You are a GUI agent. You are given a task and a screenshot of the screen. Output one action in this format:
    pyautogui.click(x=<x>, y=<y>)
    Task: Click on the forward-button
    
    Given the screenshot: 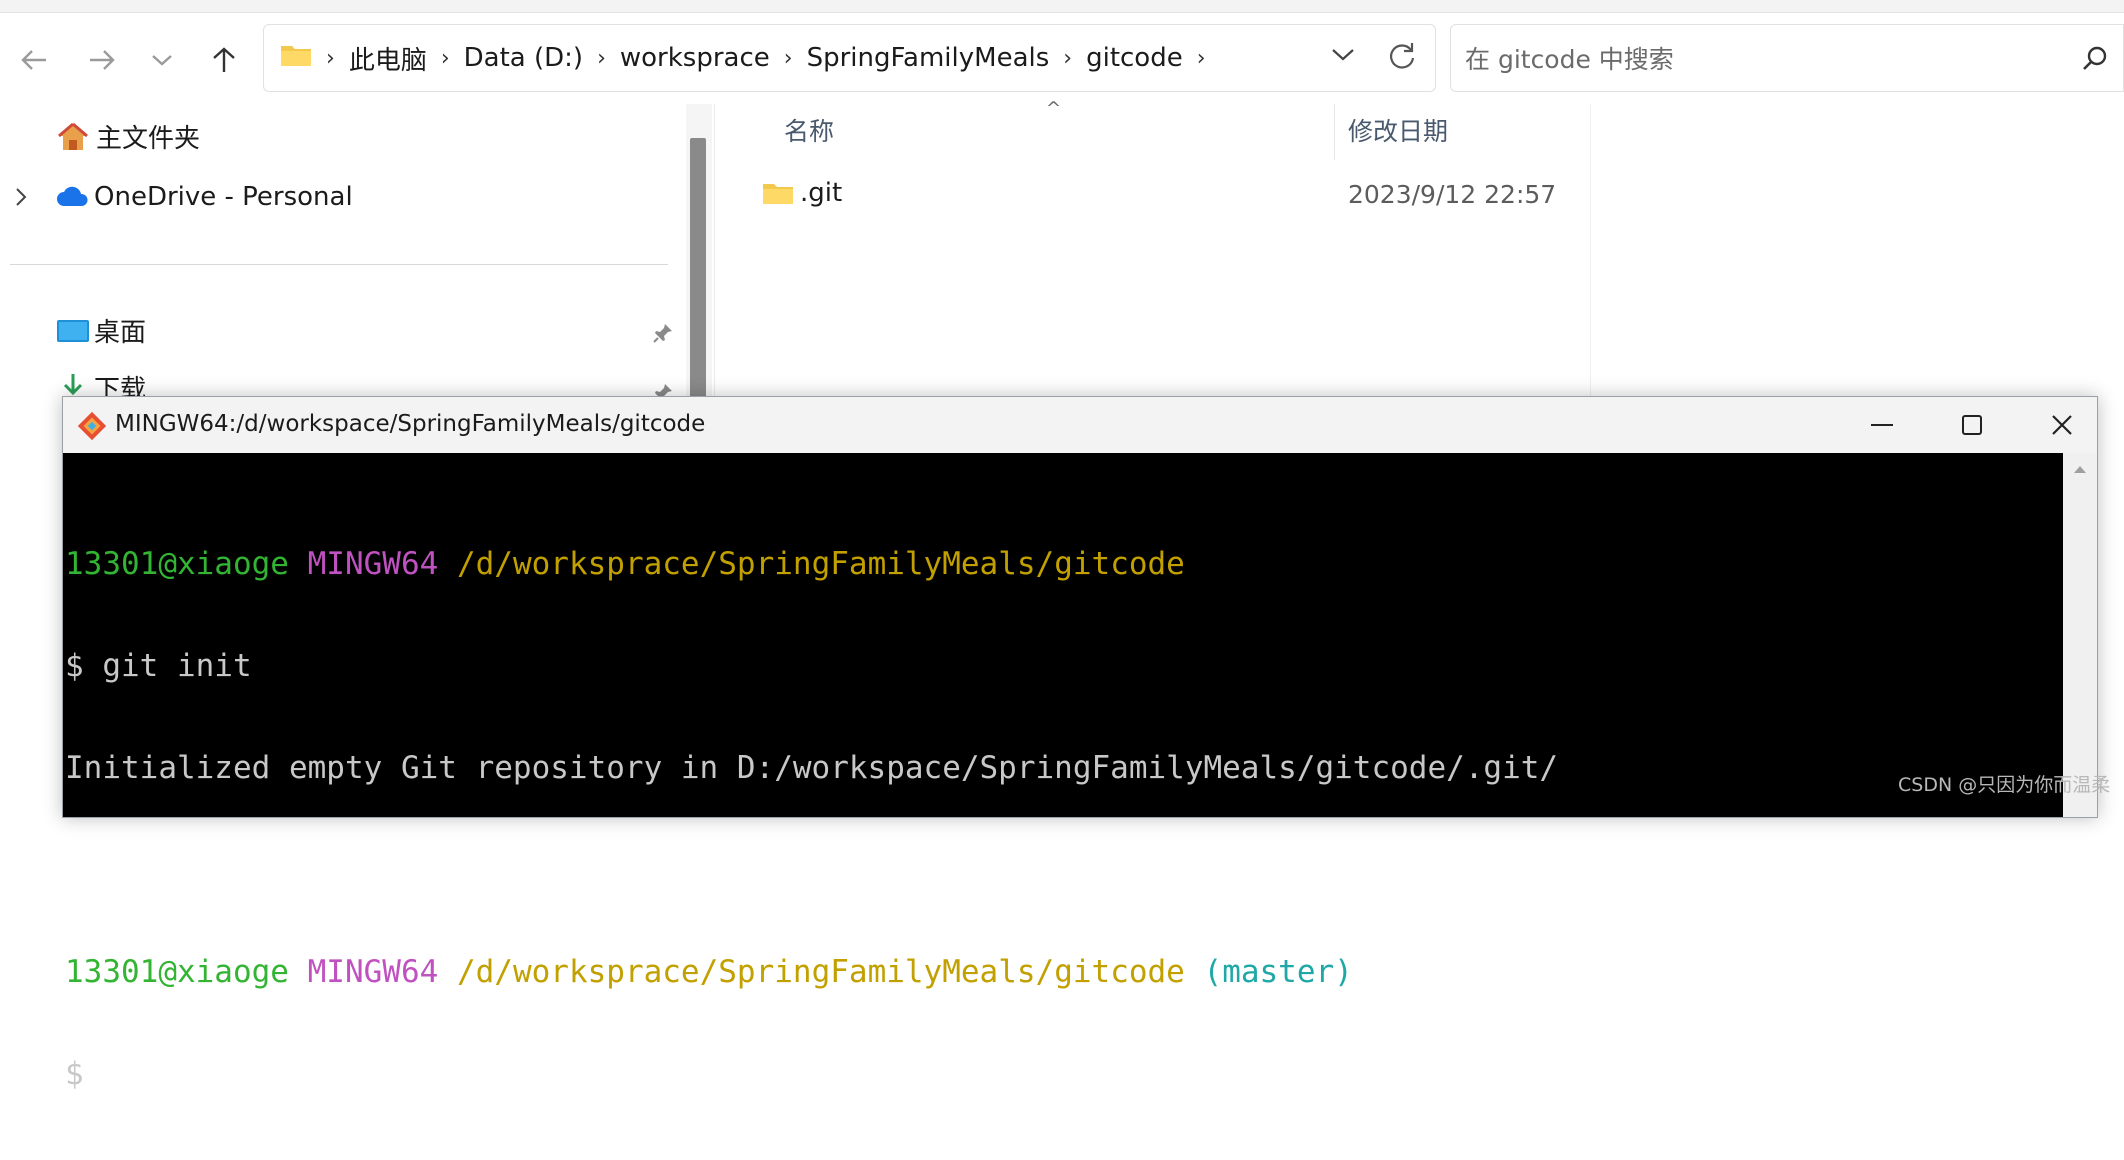 What is the action you would take?
    pyautogui.click(x=102, y=60)
    